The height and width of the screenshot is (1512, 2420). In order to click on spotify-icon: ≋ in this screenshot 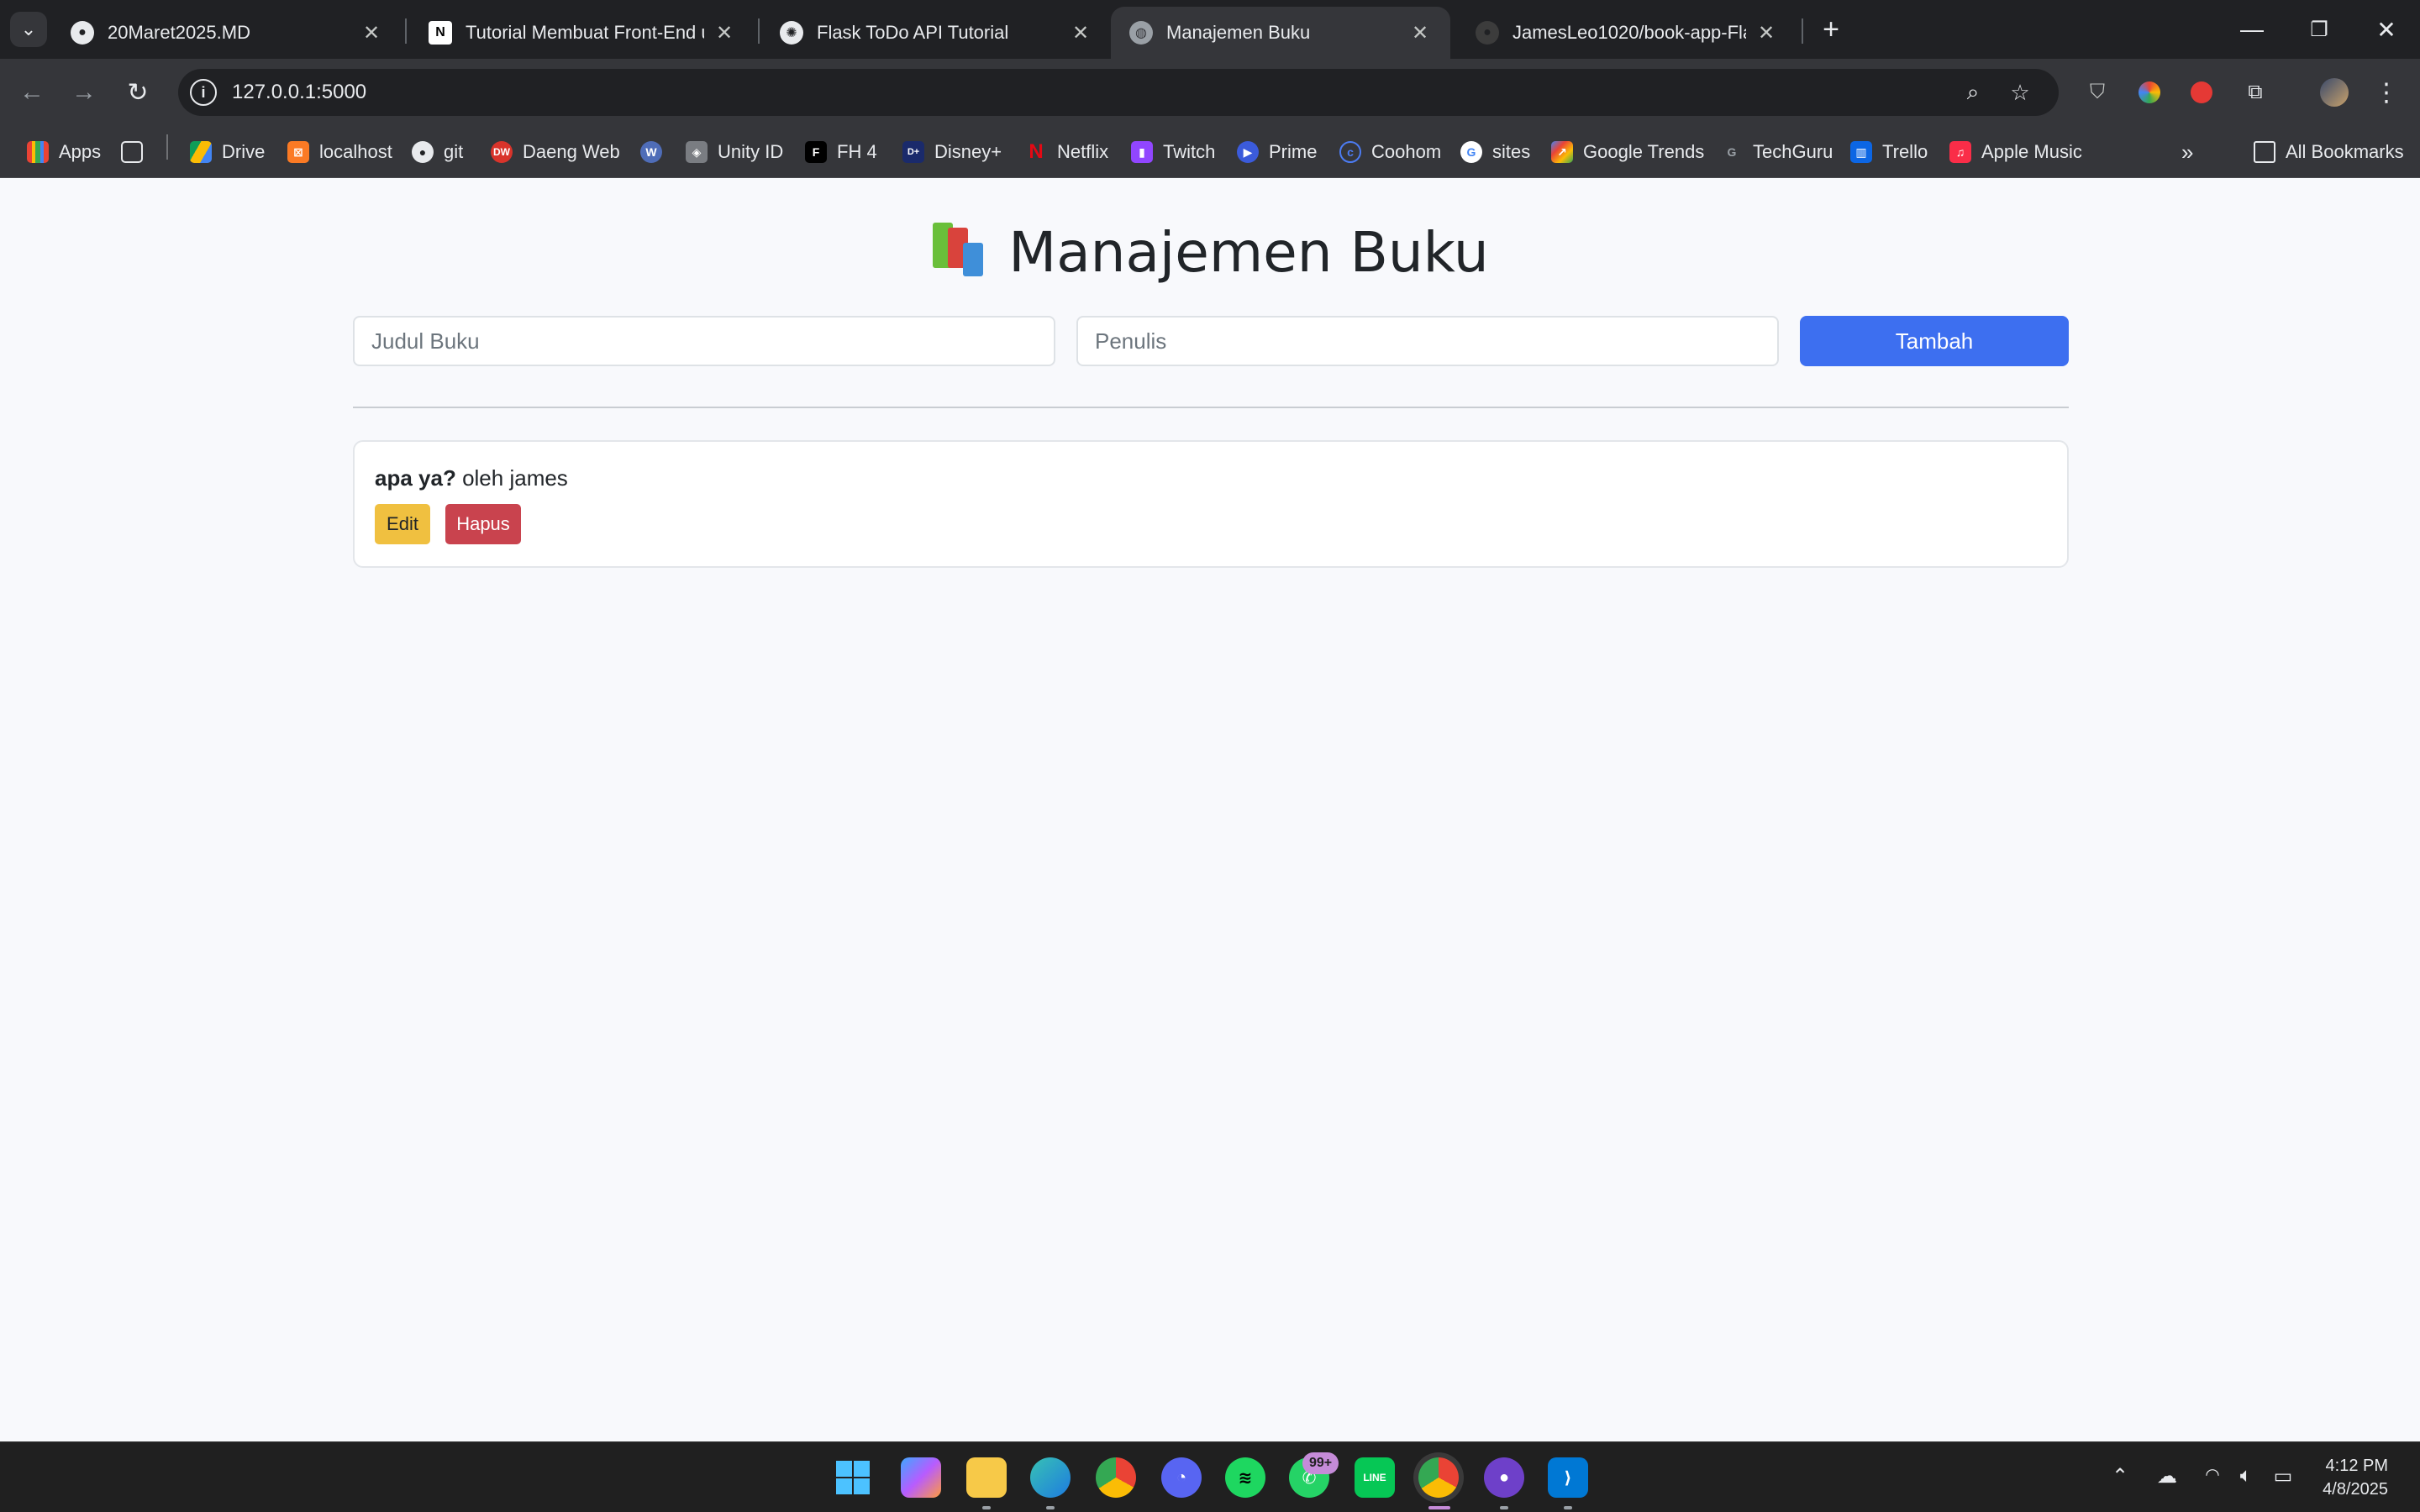, I will do `click(1245, 1477)`.